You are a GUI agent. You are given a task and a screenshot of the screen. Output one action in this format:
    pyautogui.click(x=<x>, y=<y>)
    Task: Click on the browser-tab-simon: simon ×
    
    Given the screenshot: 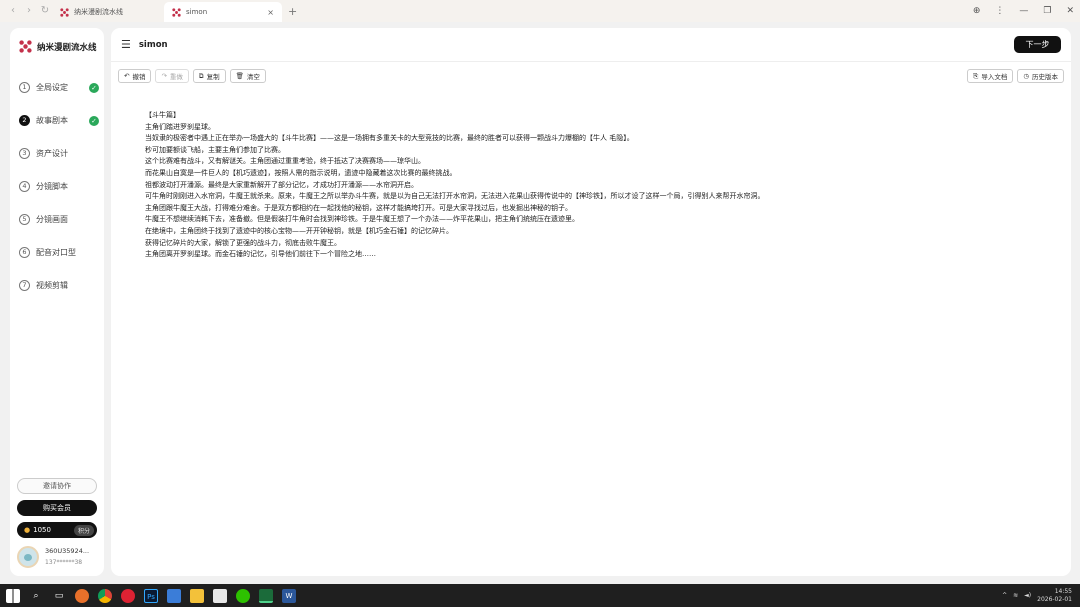 What is the action you would take?
    pyautogui.click(x=223, y=12)
    